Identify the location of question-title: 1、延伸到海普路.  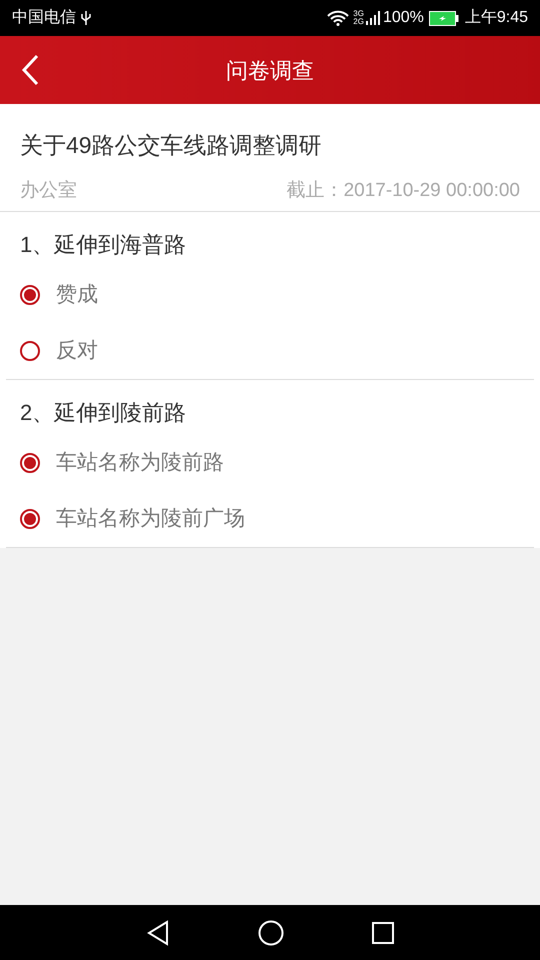
(103, 245).